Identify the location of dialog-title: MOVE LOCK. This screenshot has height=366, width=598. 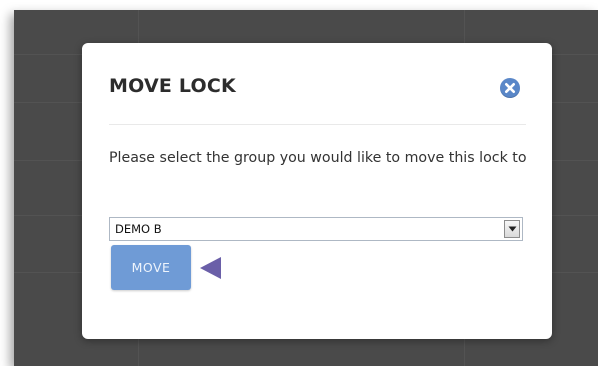
(172, 86).